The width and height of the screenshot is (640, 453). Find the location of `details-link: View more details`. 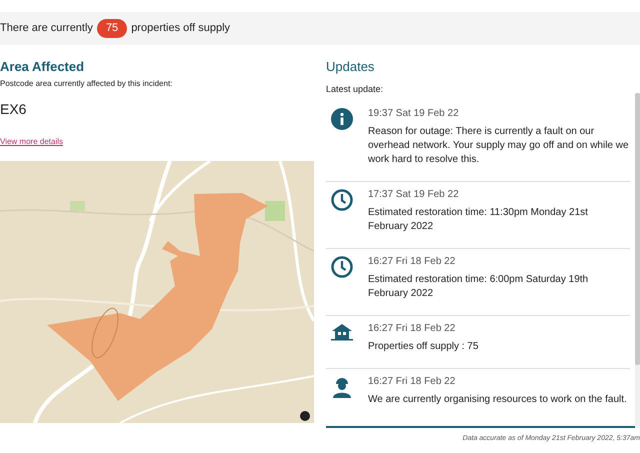

details-link: View more details is located at coordinates (31, 141).